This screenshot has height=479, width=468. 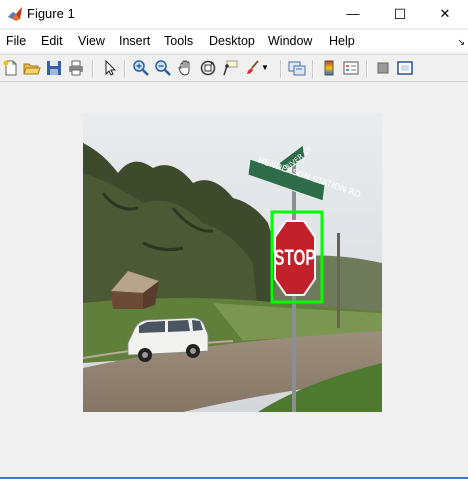 I want to click on link-plot-icon, so click(x=297, y=68).